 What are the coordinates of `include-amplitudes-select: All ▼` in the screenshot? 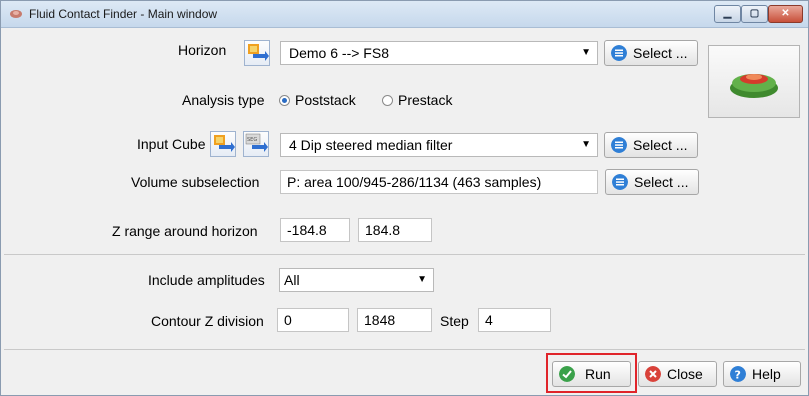 It's located at (356, 280).